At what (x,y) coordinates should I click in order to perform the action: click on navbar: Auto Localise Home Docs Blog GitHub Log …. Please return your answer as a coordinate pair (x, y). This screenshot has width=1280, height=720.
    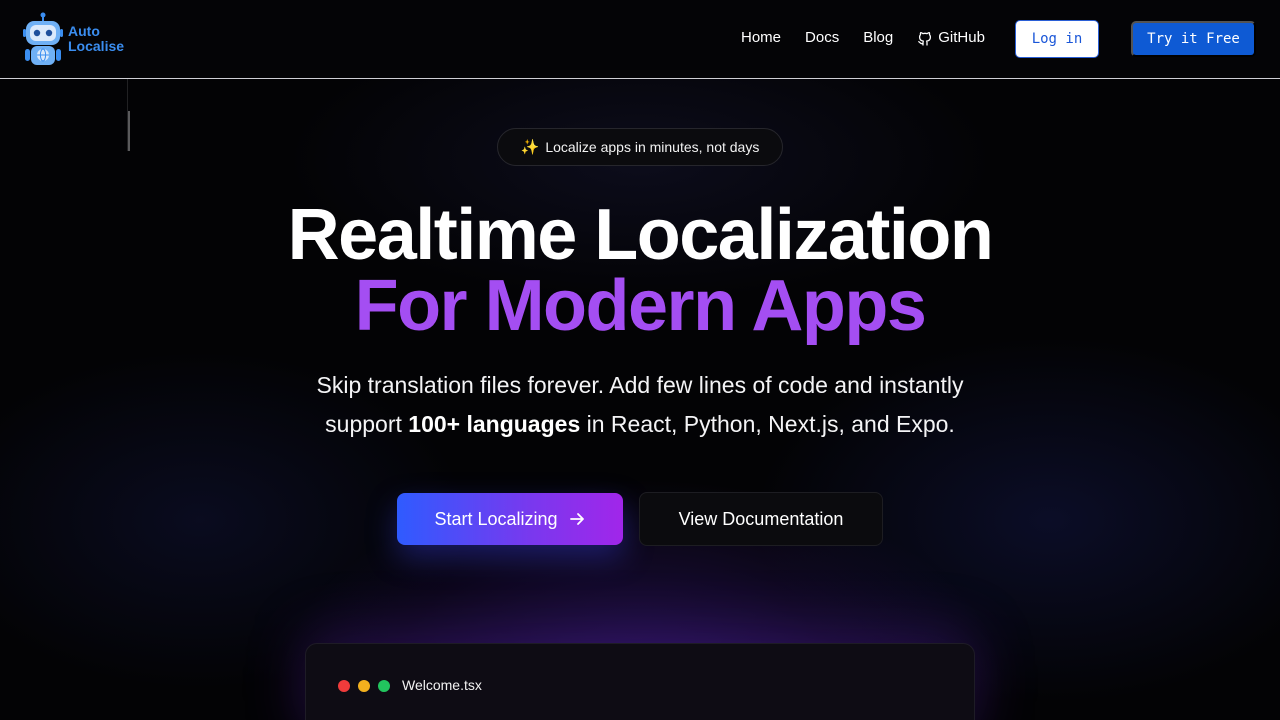
    Looking at the image, I should click on (640, 39).